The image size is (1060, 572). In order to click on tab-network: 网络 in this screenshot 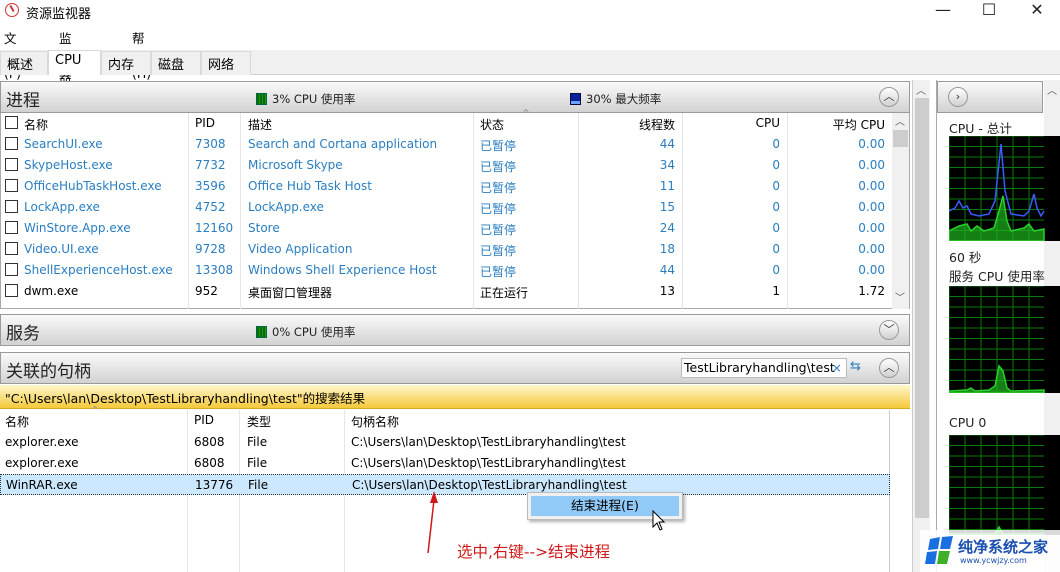, I will do `click(226, 63)`.